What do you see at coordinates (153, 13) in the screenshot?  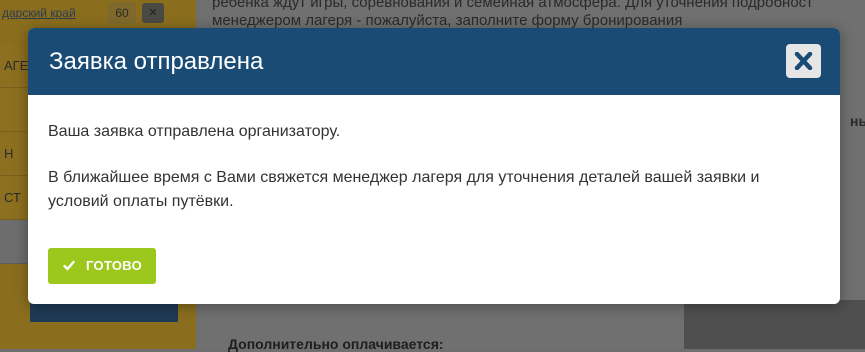 I see `remove-filter-icon: ✕` at bounding box center [153, 13].